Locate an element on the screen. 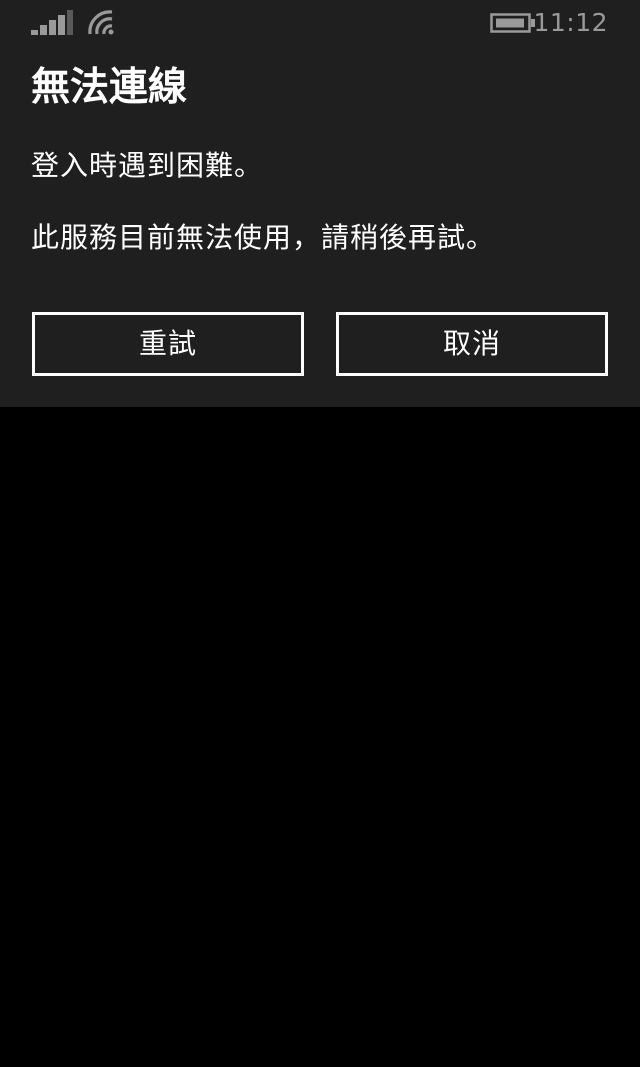 The height and width of the screenshot is (1067, 640). signal-strength-icon is located at coordinates (52, 22).